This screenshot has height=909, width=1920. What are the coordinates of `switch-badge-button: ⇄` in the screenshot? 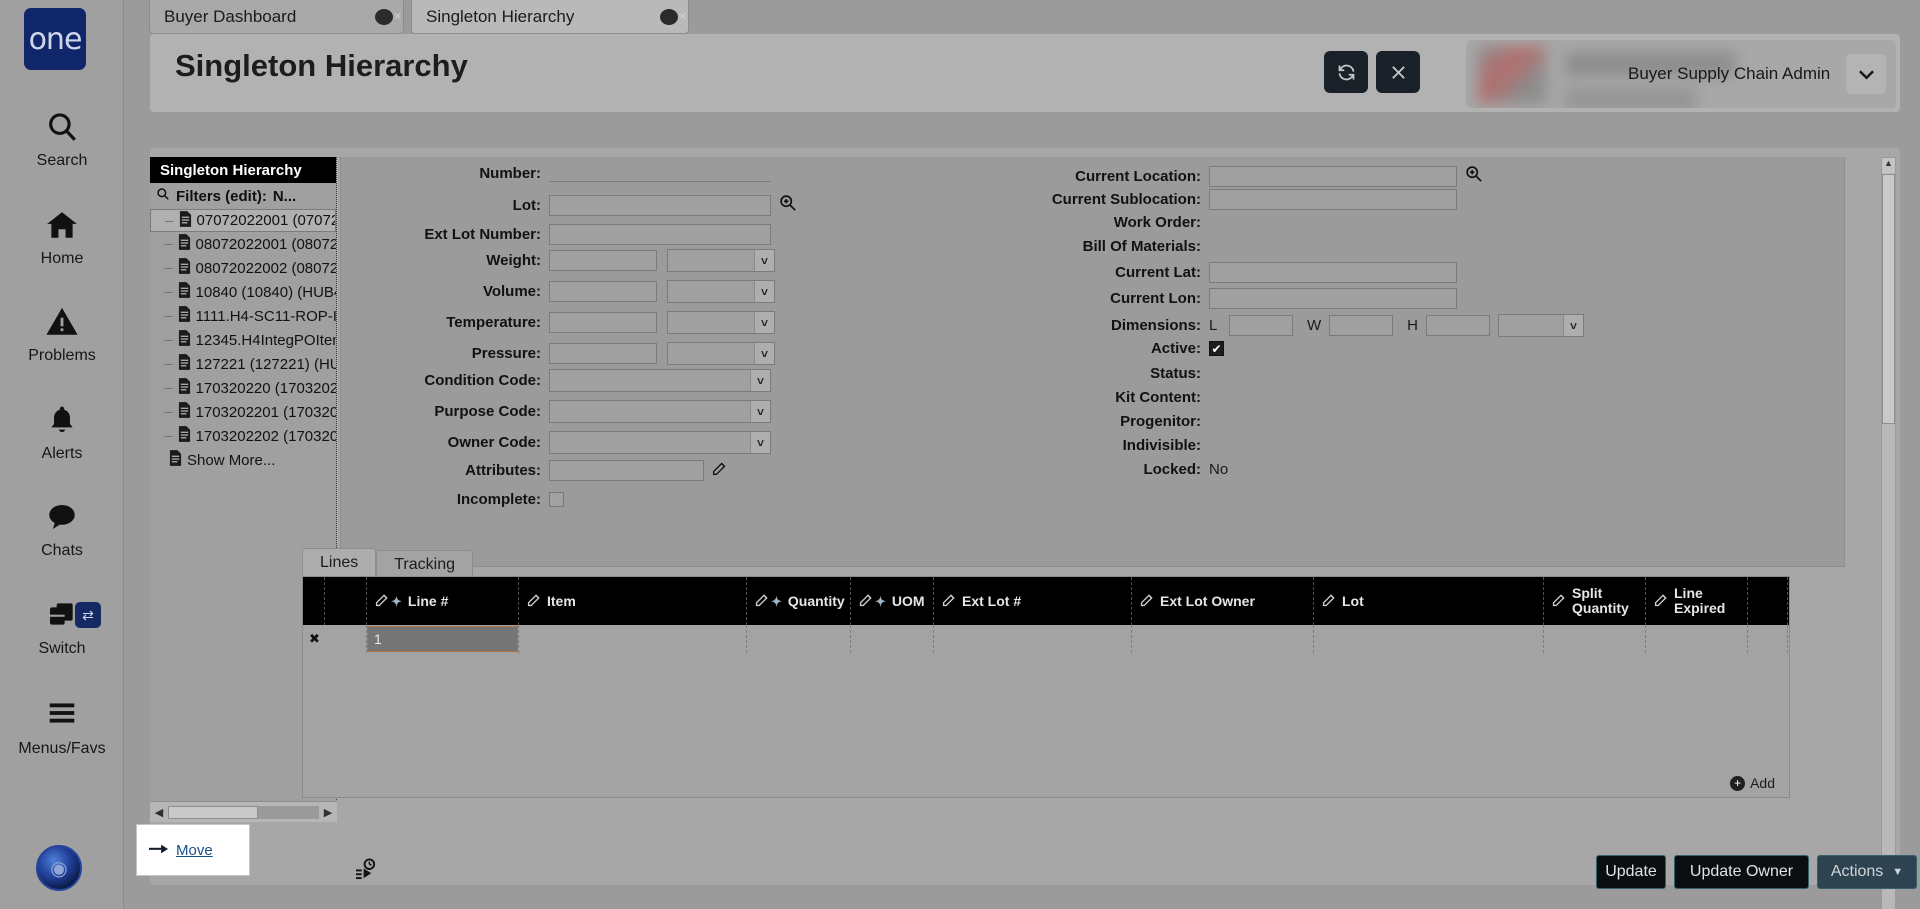 It's located at (88, 615).